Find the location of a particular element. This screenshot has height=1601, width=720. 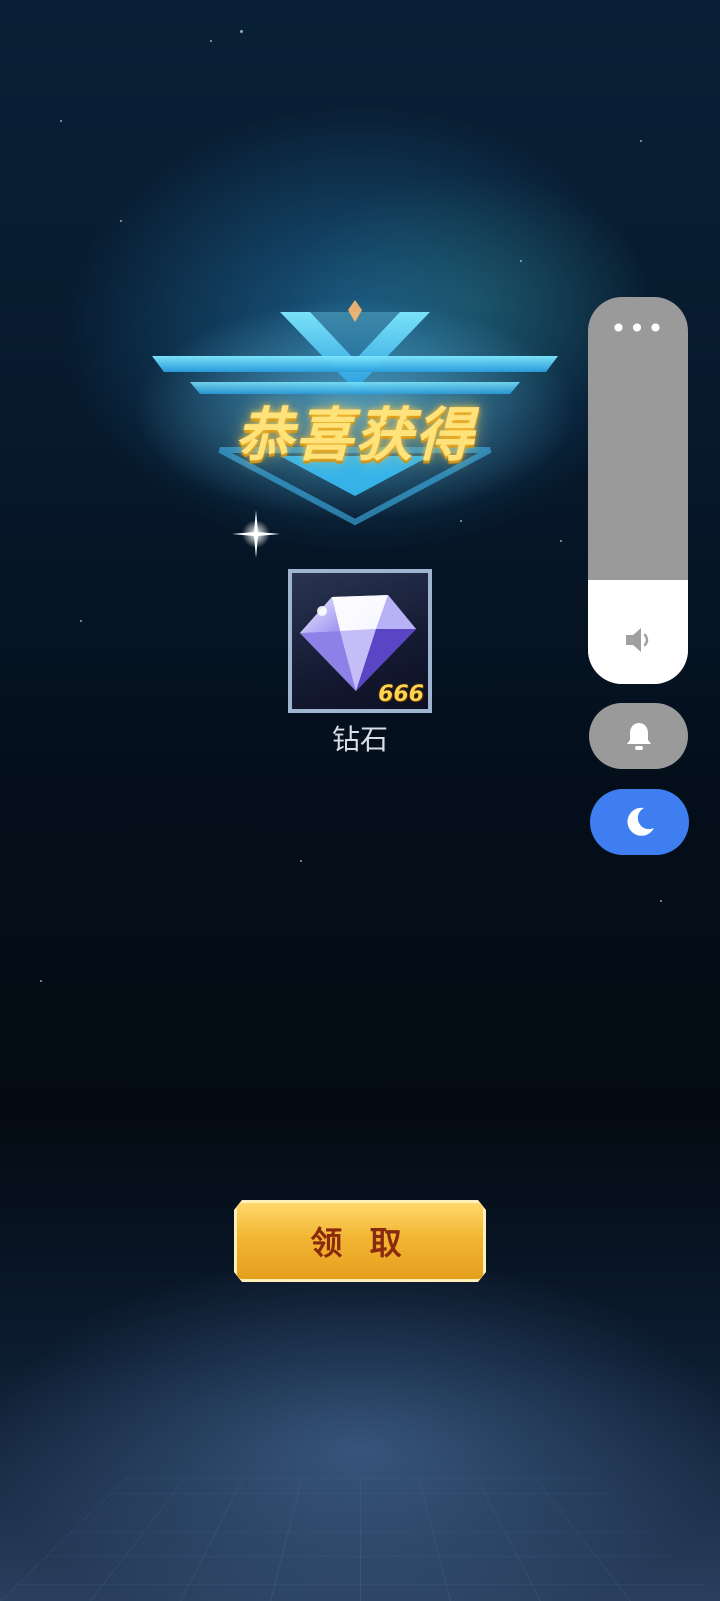

moon-icon is located at coordinates (640, 821).